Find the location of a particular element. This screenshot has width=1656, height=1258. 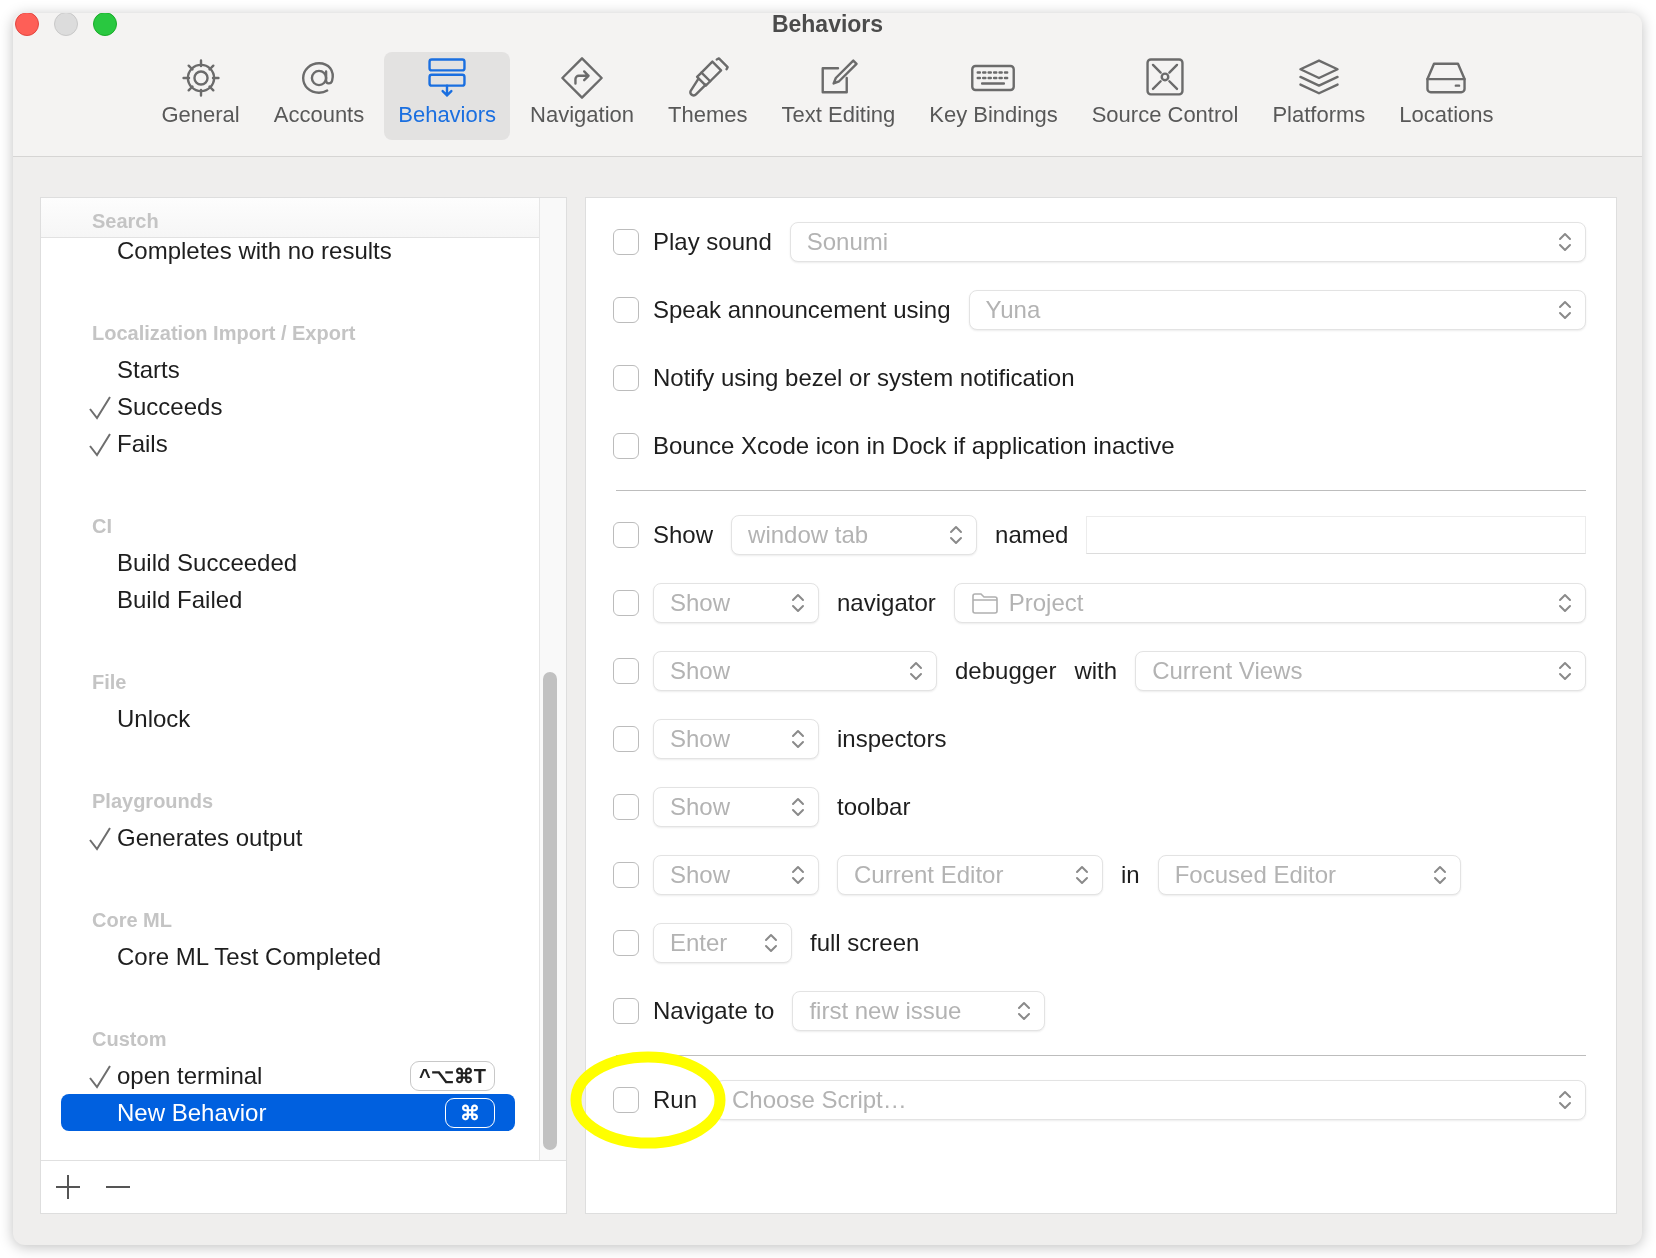

section-header: File is located at coordinates (109, 682).